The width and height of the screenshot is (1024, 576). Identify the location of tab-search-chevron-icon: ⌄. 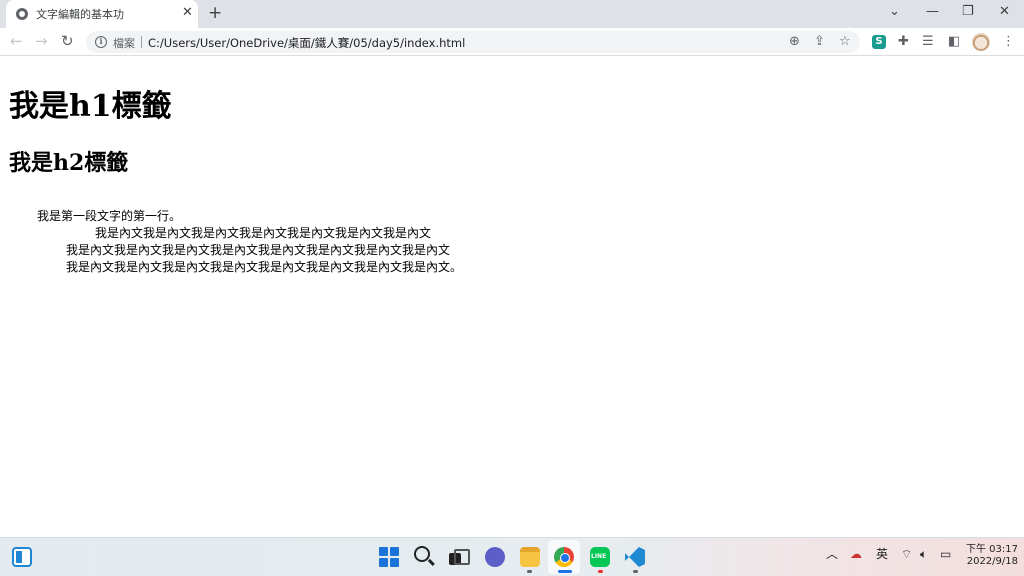
(894, 12).